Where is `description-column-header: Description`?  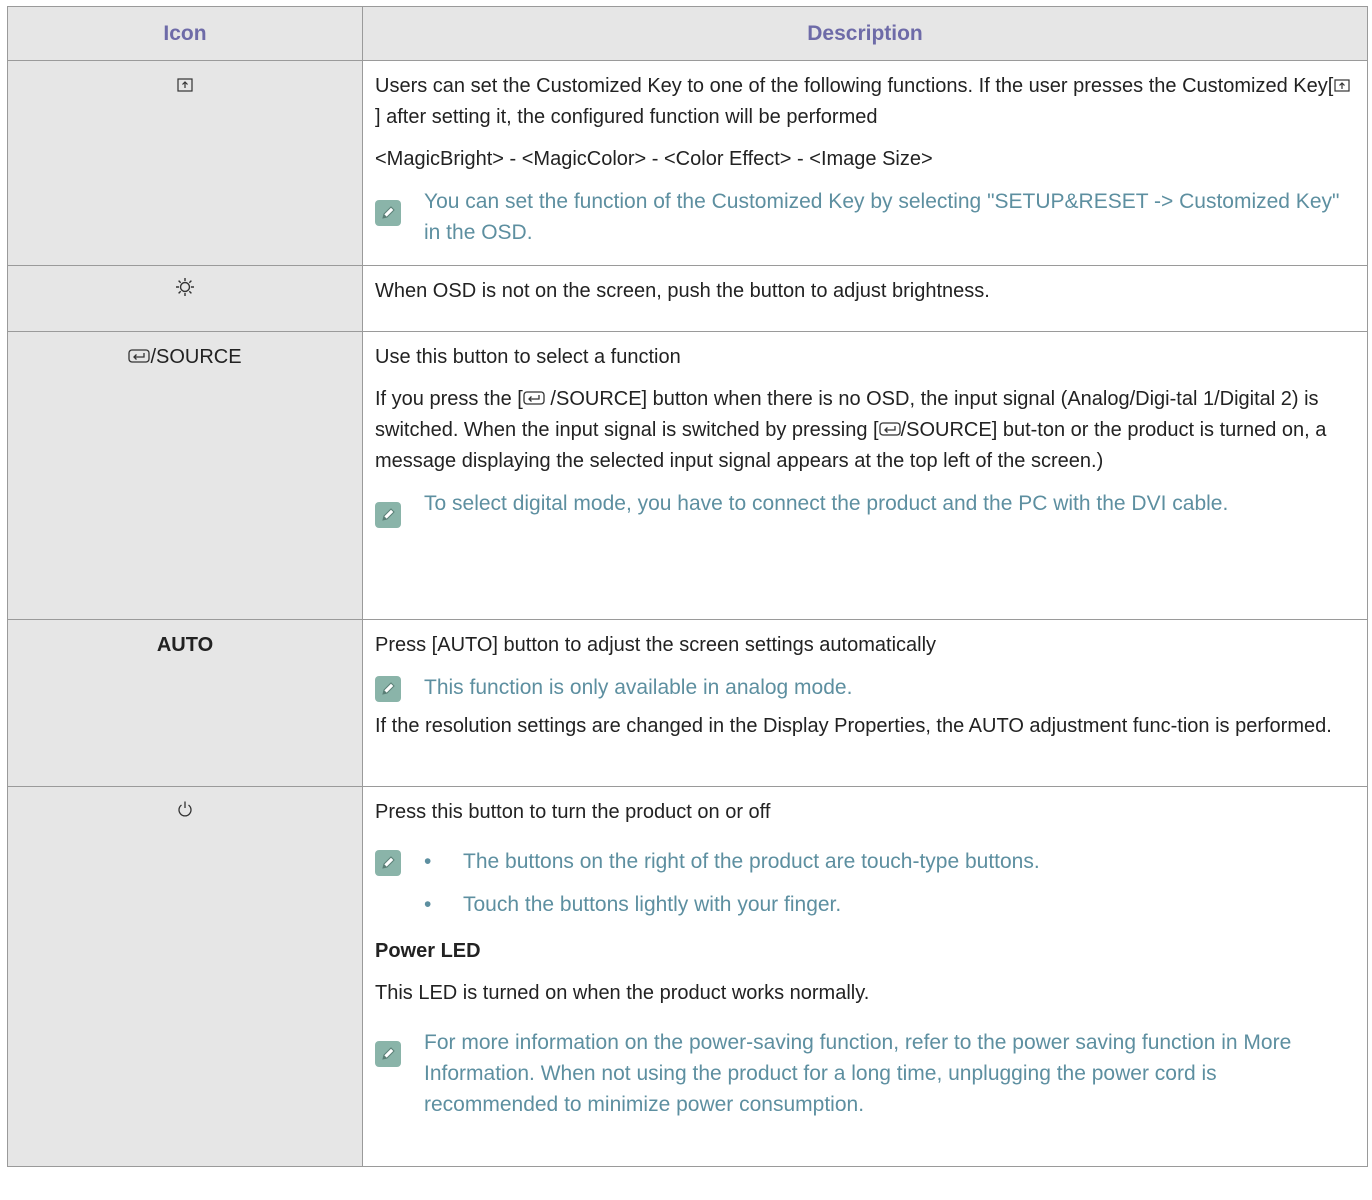 description-column-header: Description is located at coordinates (865, 33).